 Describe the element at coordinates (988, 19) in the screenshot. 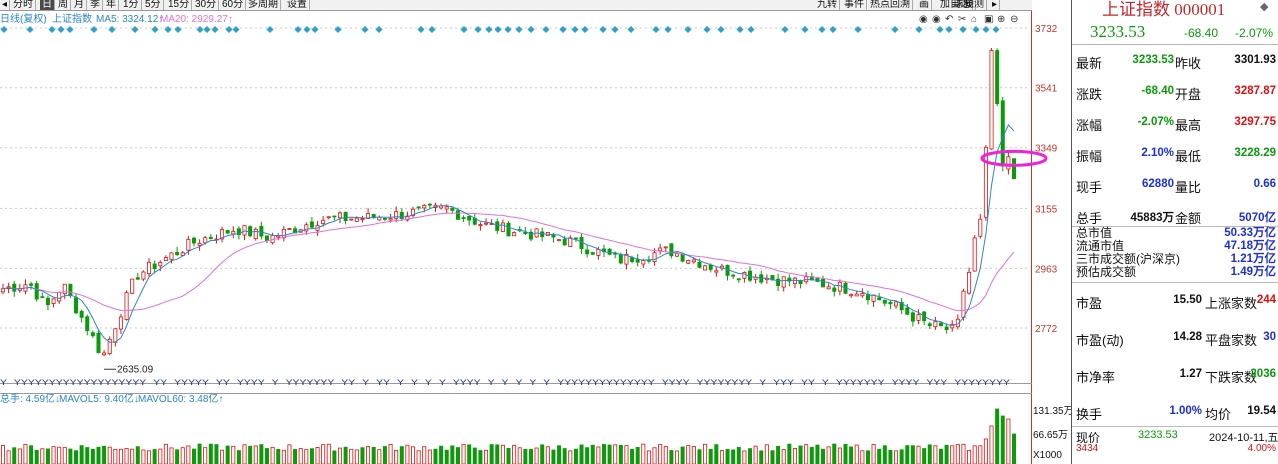

I see `save-icon: ▣` at that location.